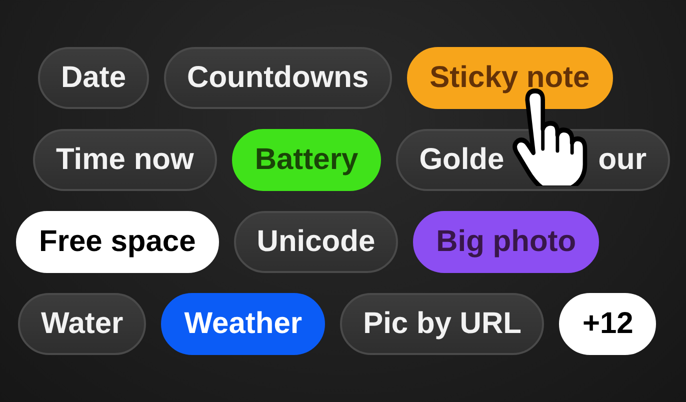  I want to click on tag-chip: Time now, so click(125, 160).